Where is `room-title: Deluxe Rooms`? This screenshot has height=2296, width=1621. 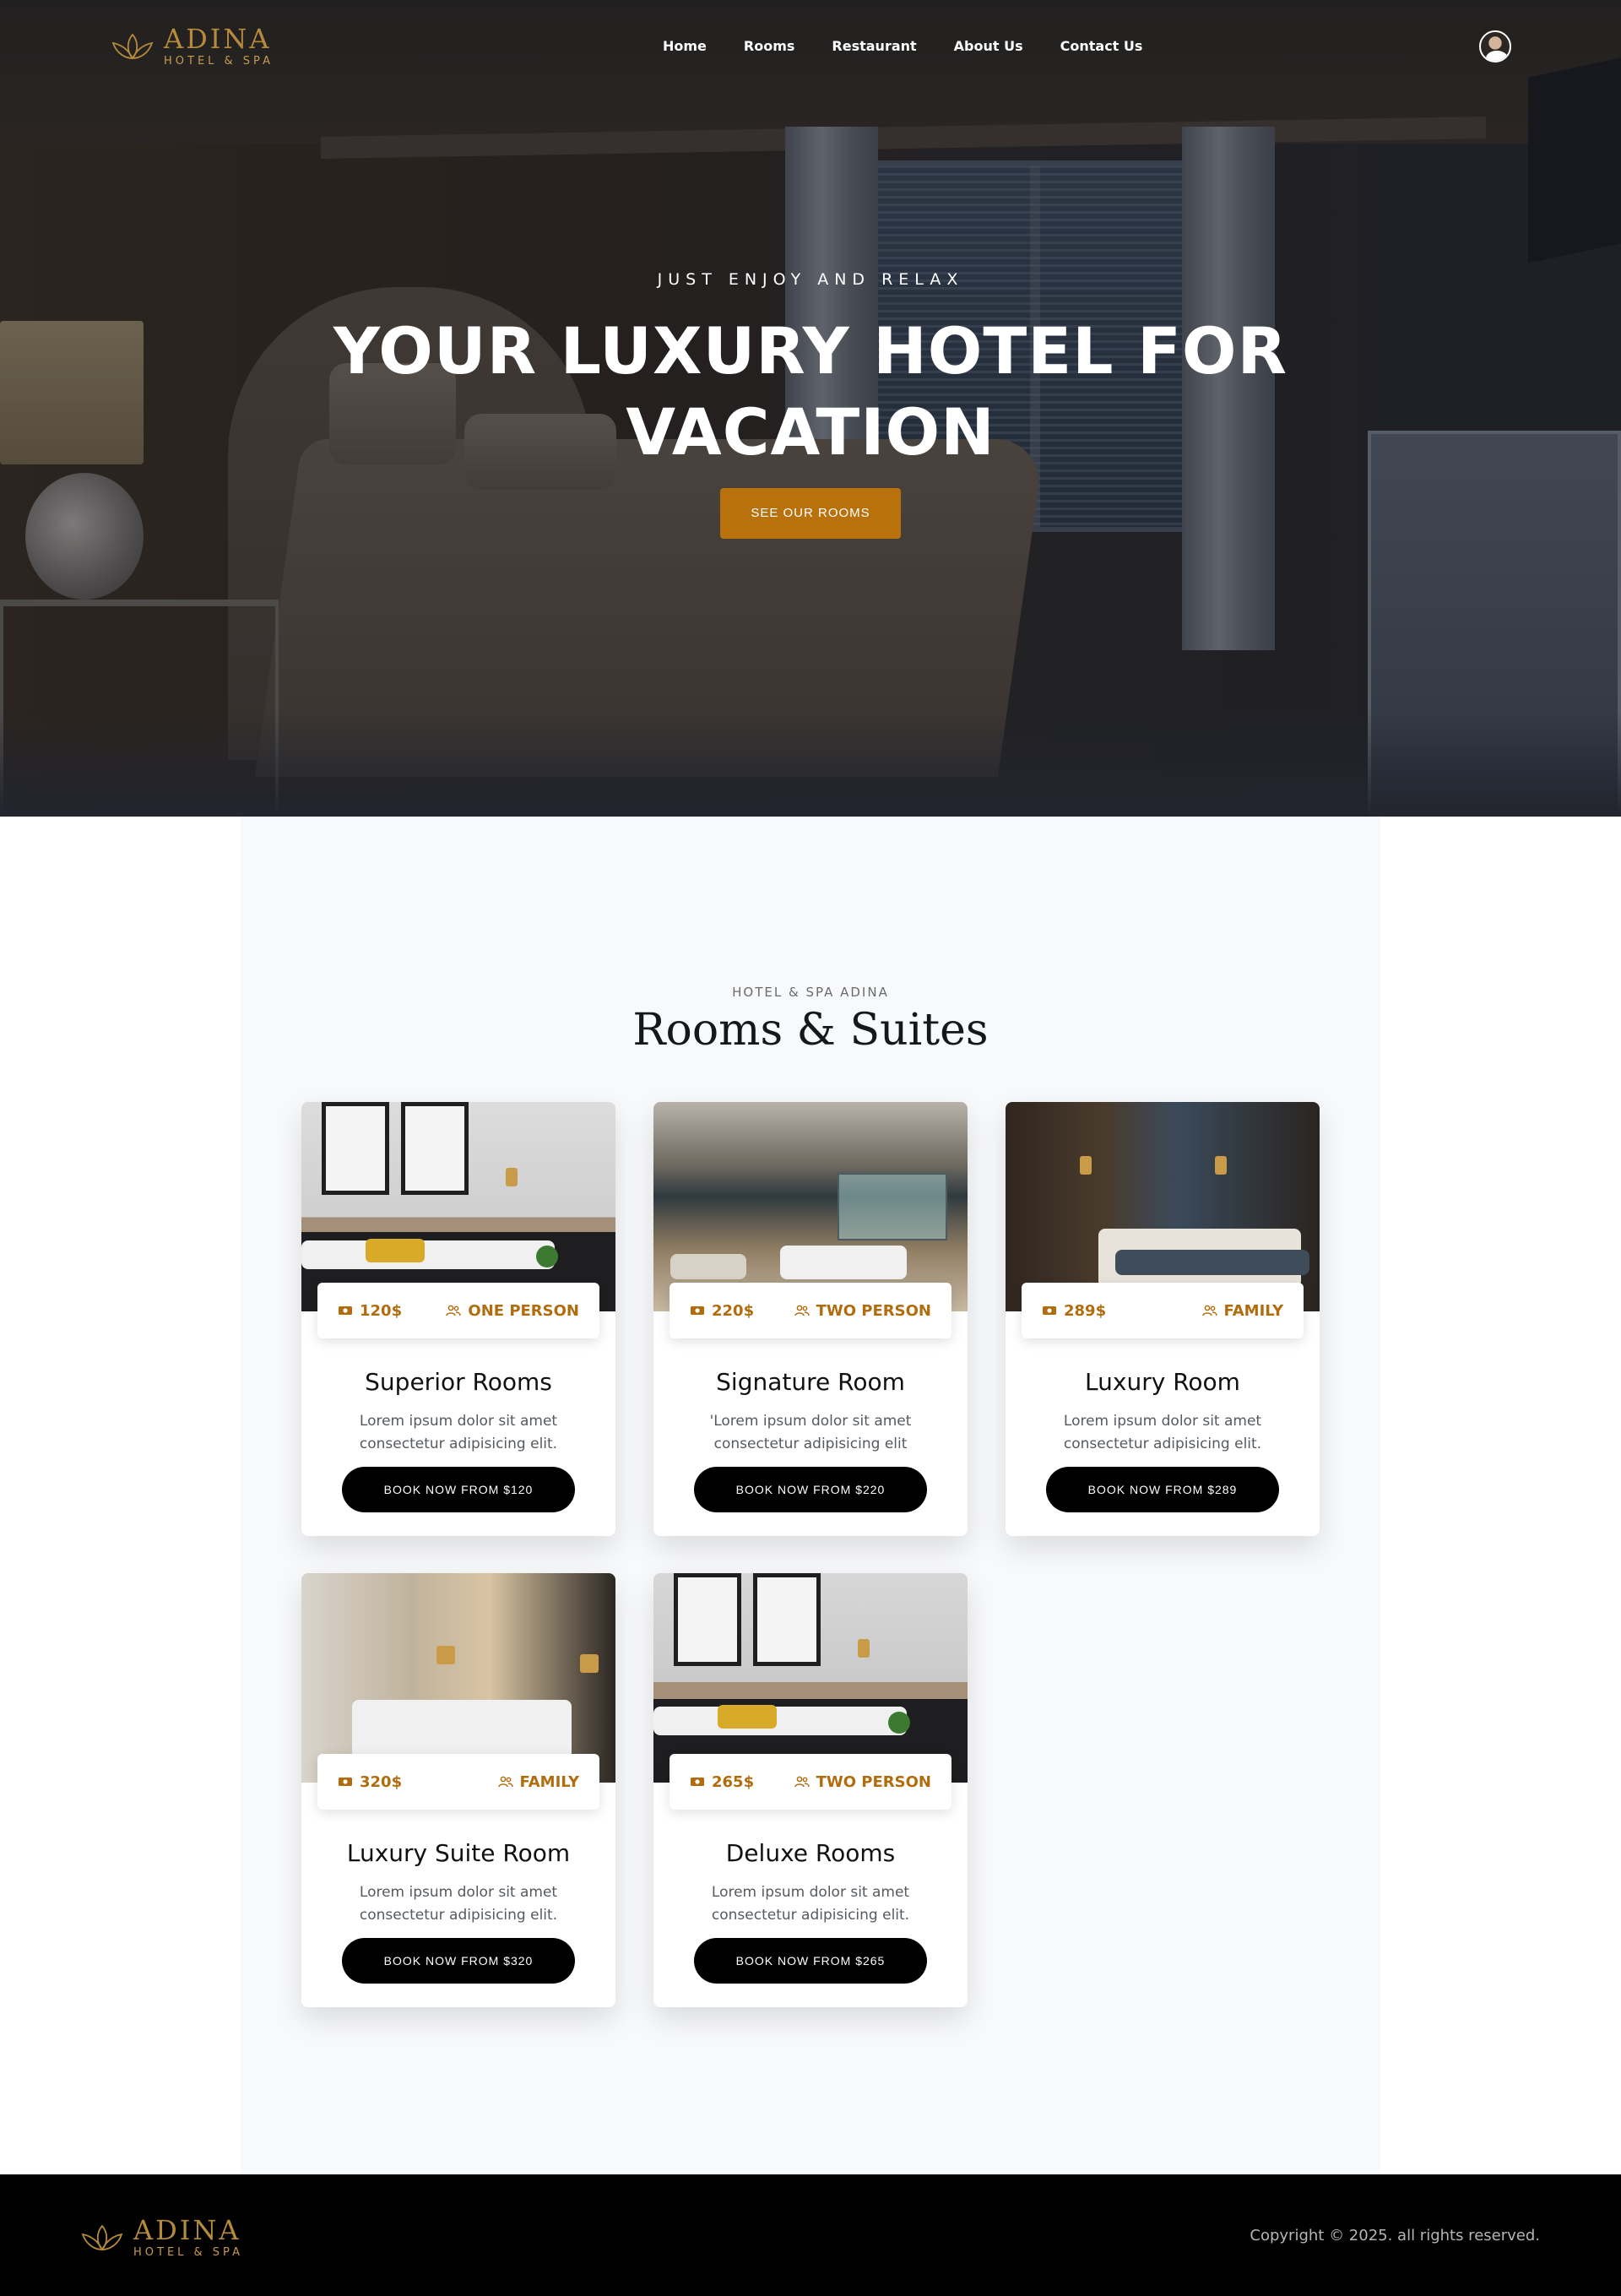
room-title: Deluxe Rooms is located at coordinates (810, 1853).